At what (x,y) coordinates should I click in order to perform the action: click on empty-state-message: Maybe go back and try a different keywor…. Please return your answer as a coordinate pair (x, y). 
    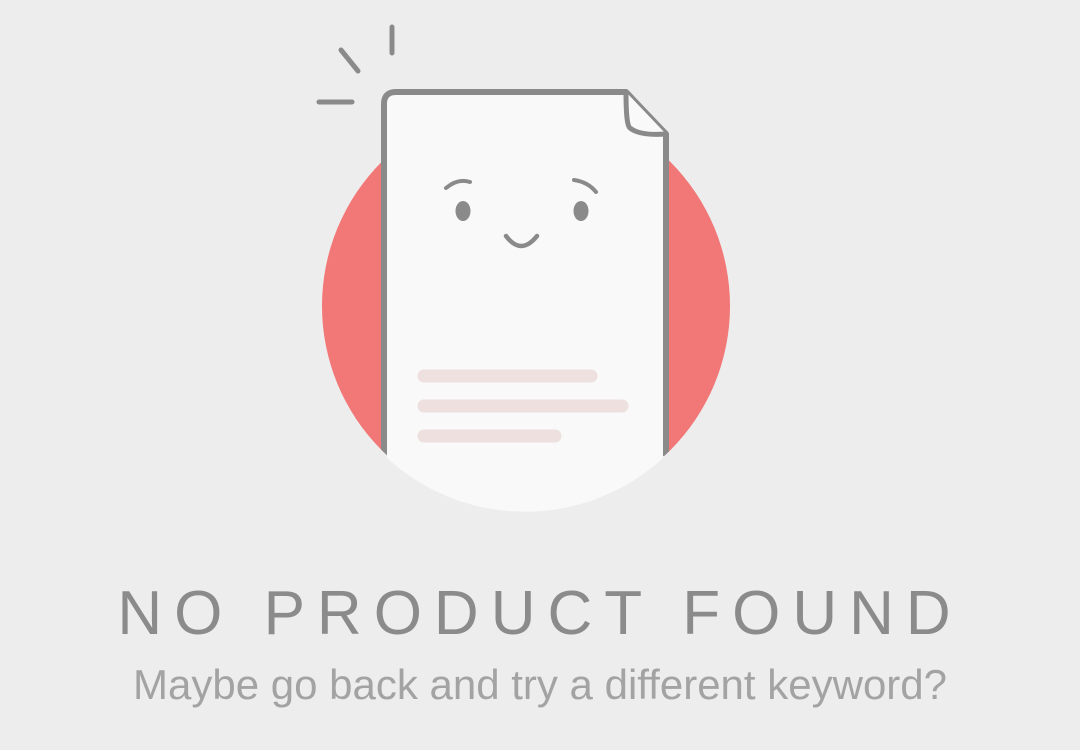
    Looking at the image, I should click on (540, 684).